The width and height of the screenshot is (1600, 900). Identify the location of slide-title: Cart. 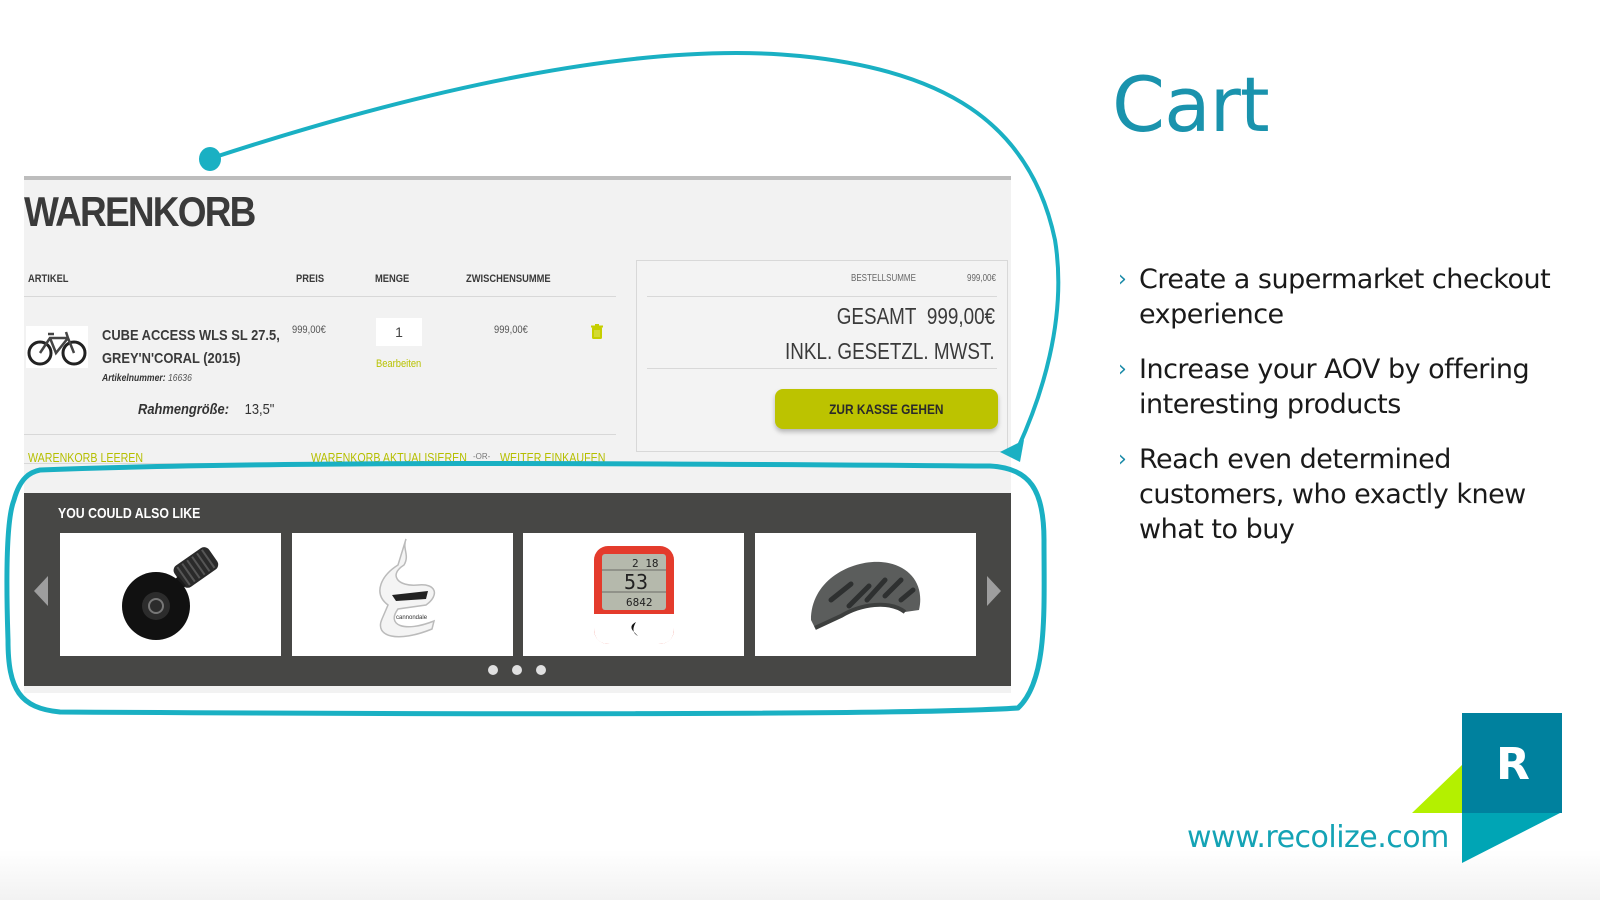
(1191, 104).